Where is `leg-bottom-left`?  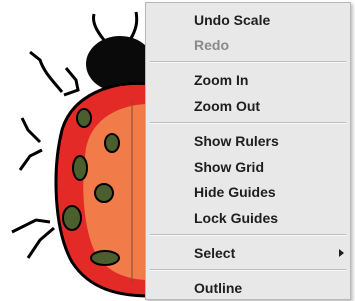 leg-bottom-left is located at coordinates (31, 226).